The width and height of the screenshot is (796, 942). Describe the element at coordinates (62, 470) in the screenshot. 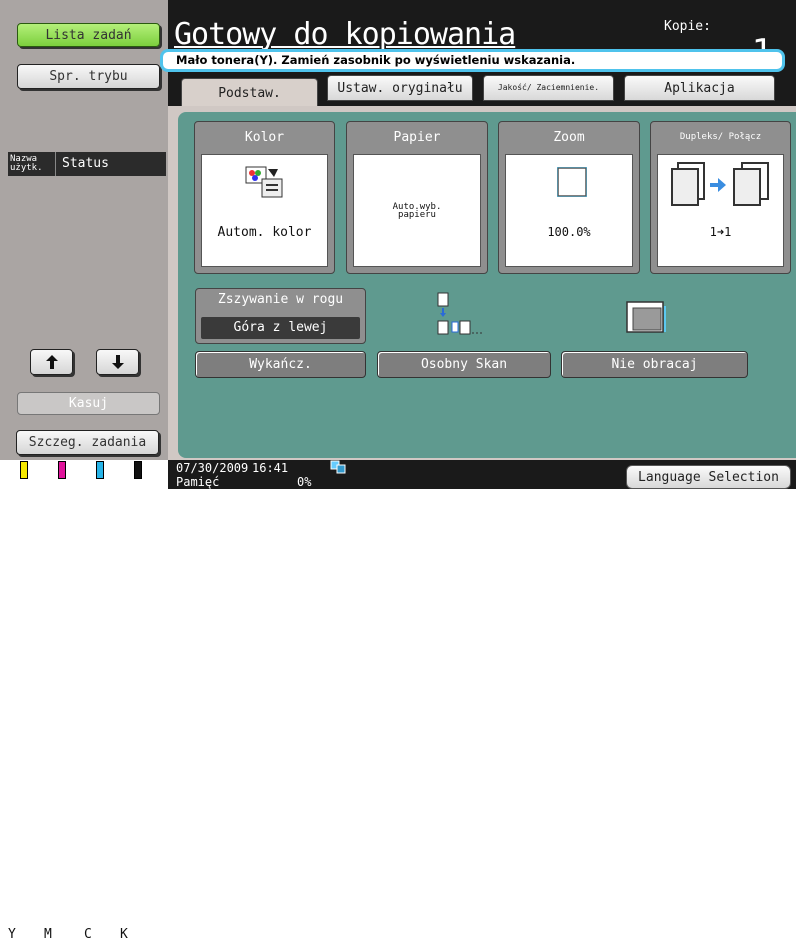

I see `toner-m-level` at that location.